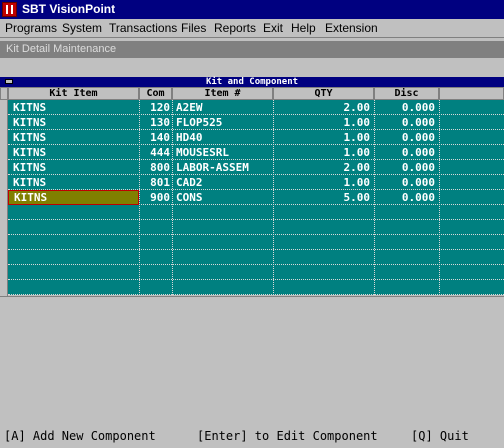 This screenshot has width=504, height=448. What do you see at coordinates (273, 28) in the screenshot?
I see `menu-exit: Exit` at bounding box center [273, 28].